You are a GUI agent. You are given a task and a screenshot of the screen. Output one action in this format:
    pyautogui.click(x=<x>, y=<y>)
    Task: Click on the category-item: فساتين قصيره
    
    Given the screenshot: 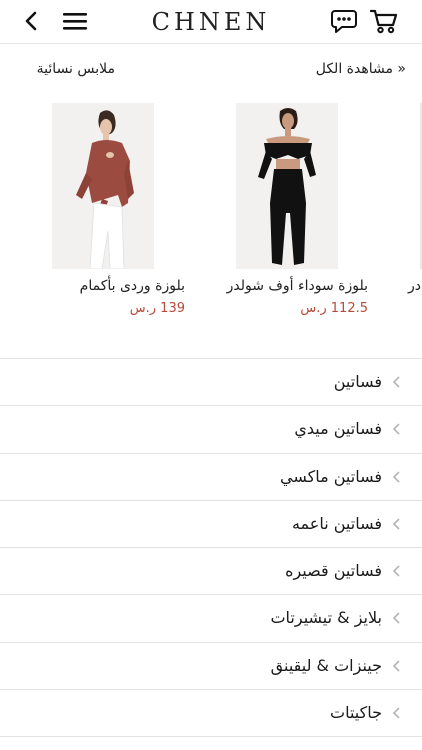 What is the action you would take?
    pyautogui.click(x=211, y=572)
    